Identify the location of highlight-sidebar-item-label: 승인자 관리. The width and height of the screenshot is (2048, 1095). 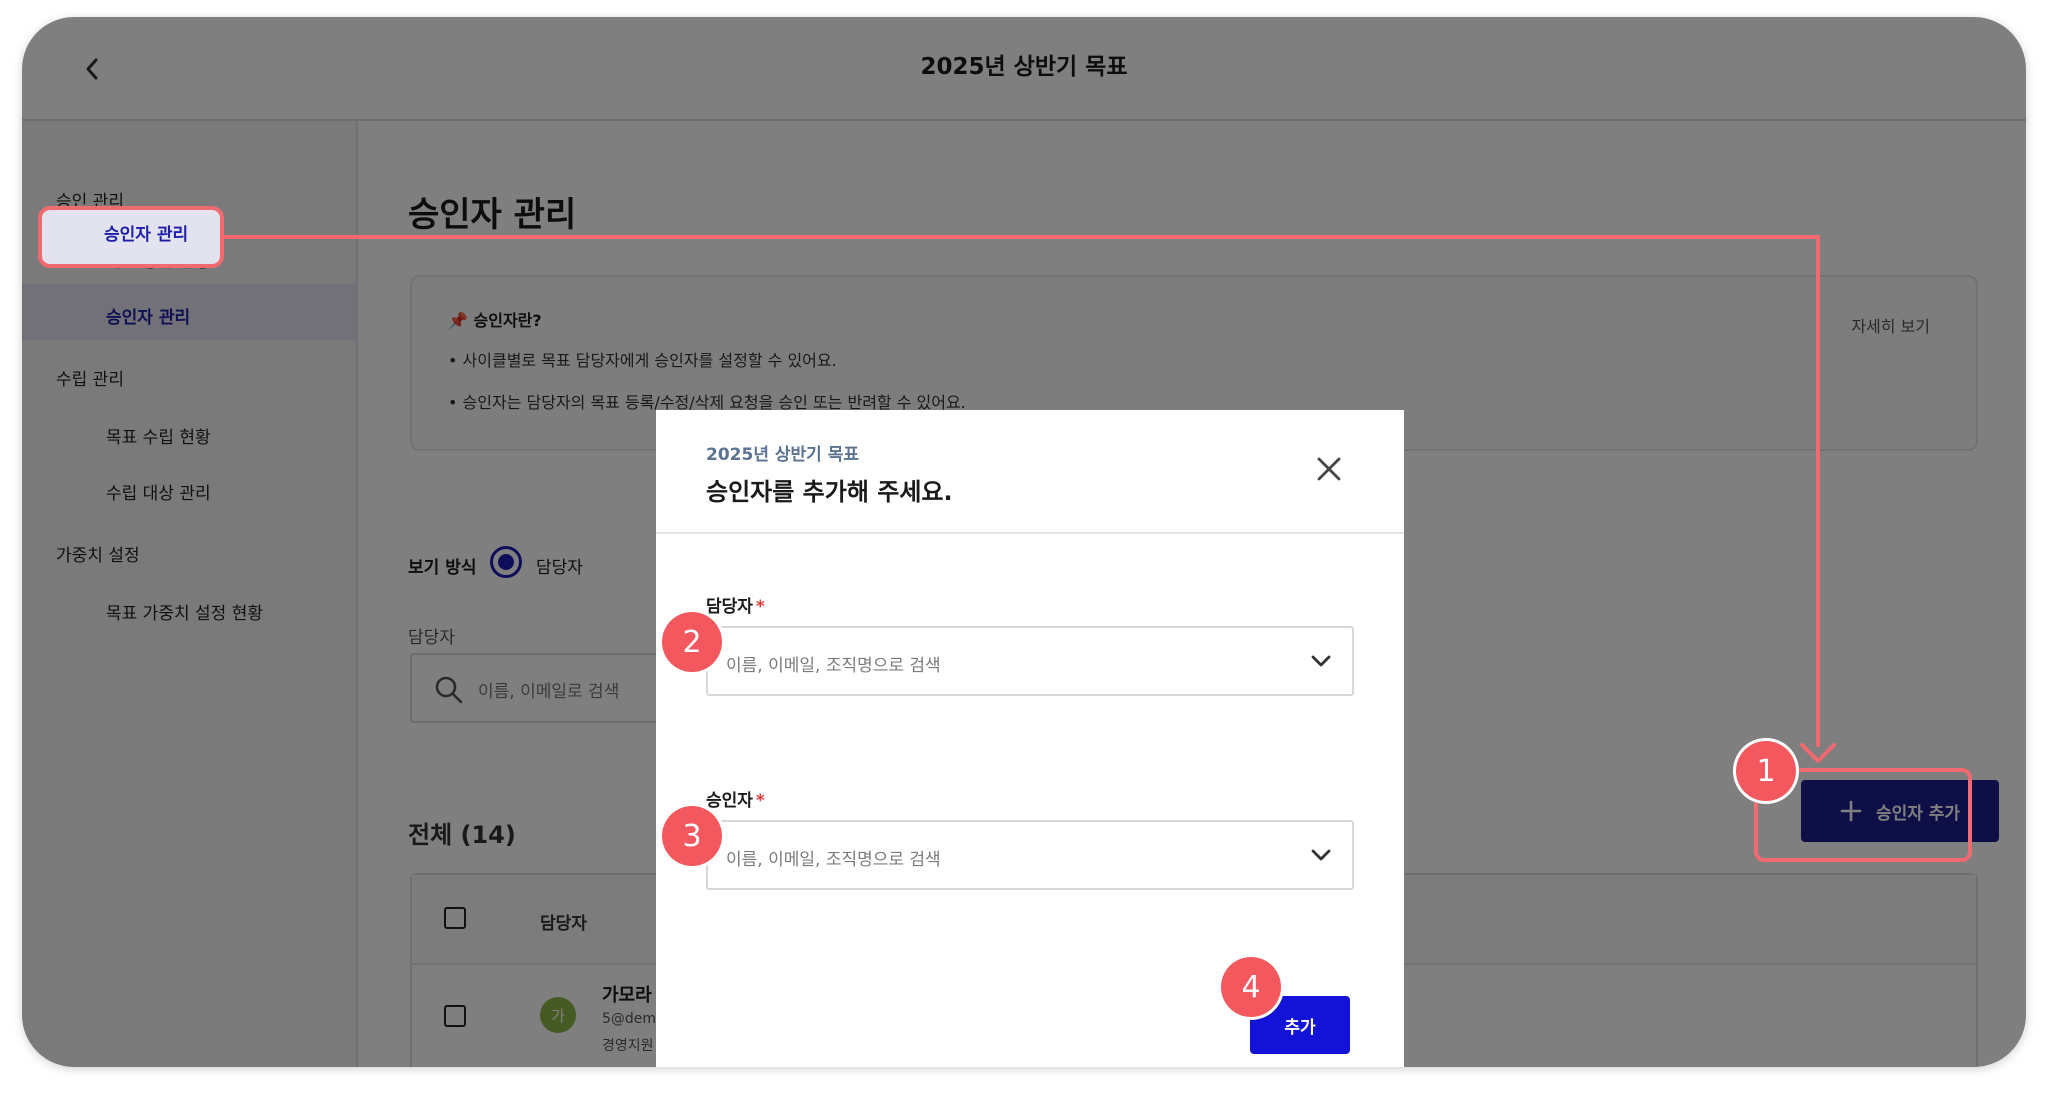
(146, 235).